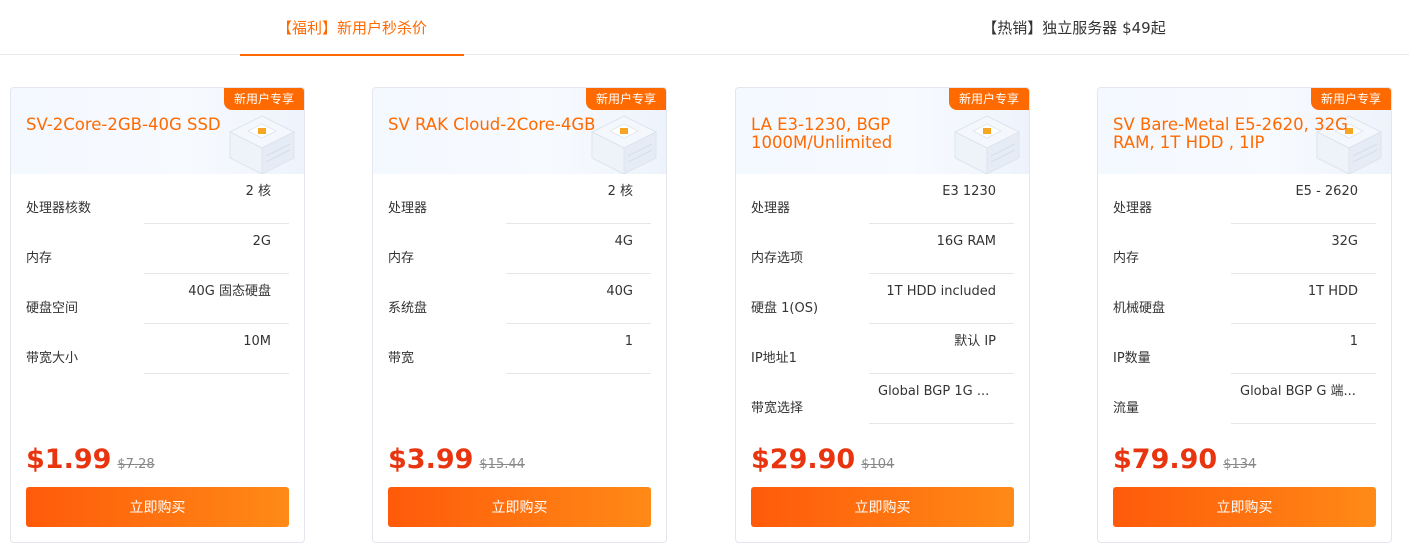  Describe the element at coordinates (1132, 358) in the screenshot. I see `spec-label: IP数量` at that location.